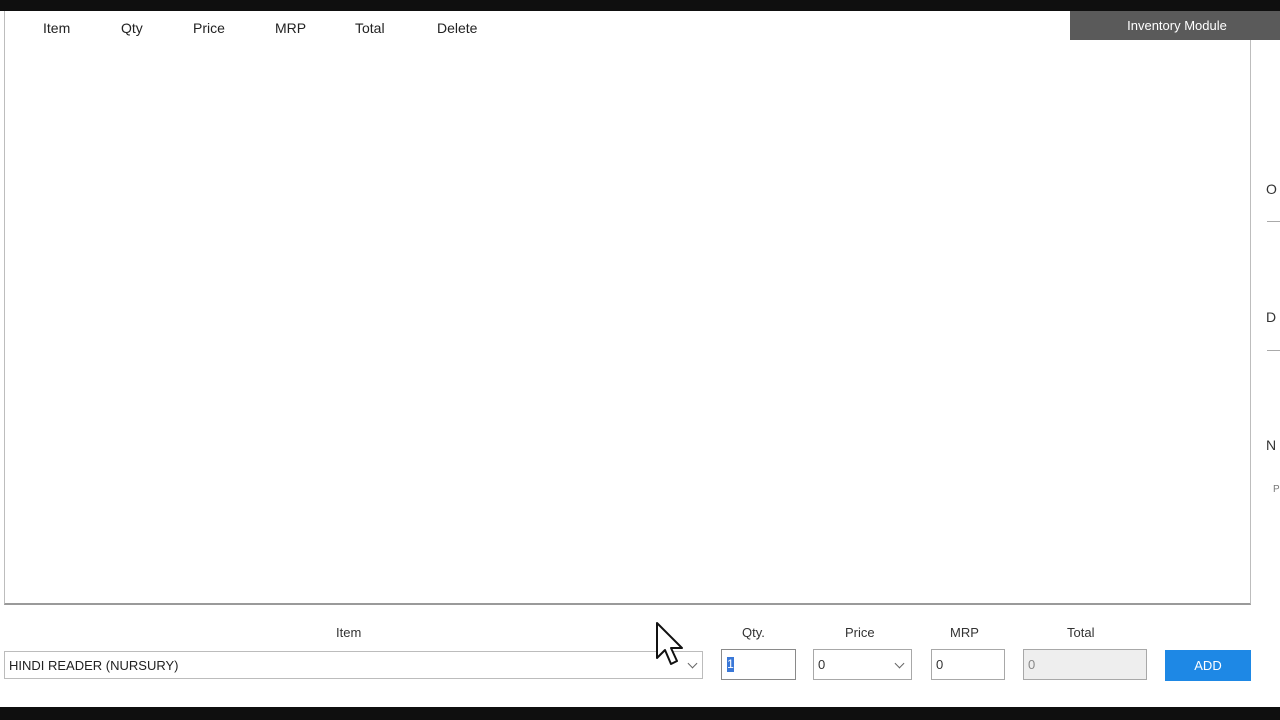  Describe the element at coordinates (1208, 665) in the screenshot. I see `add-button: ADD` at that location.